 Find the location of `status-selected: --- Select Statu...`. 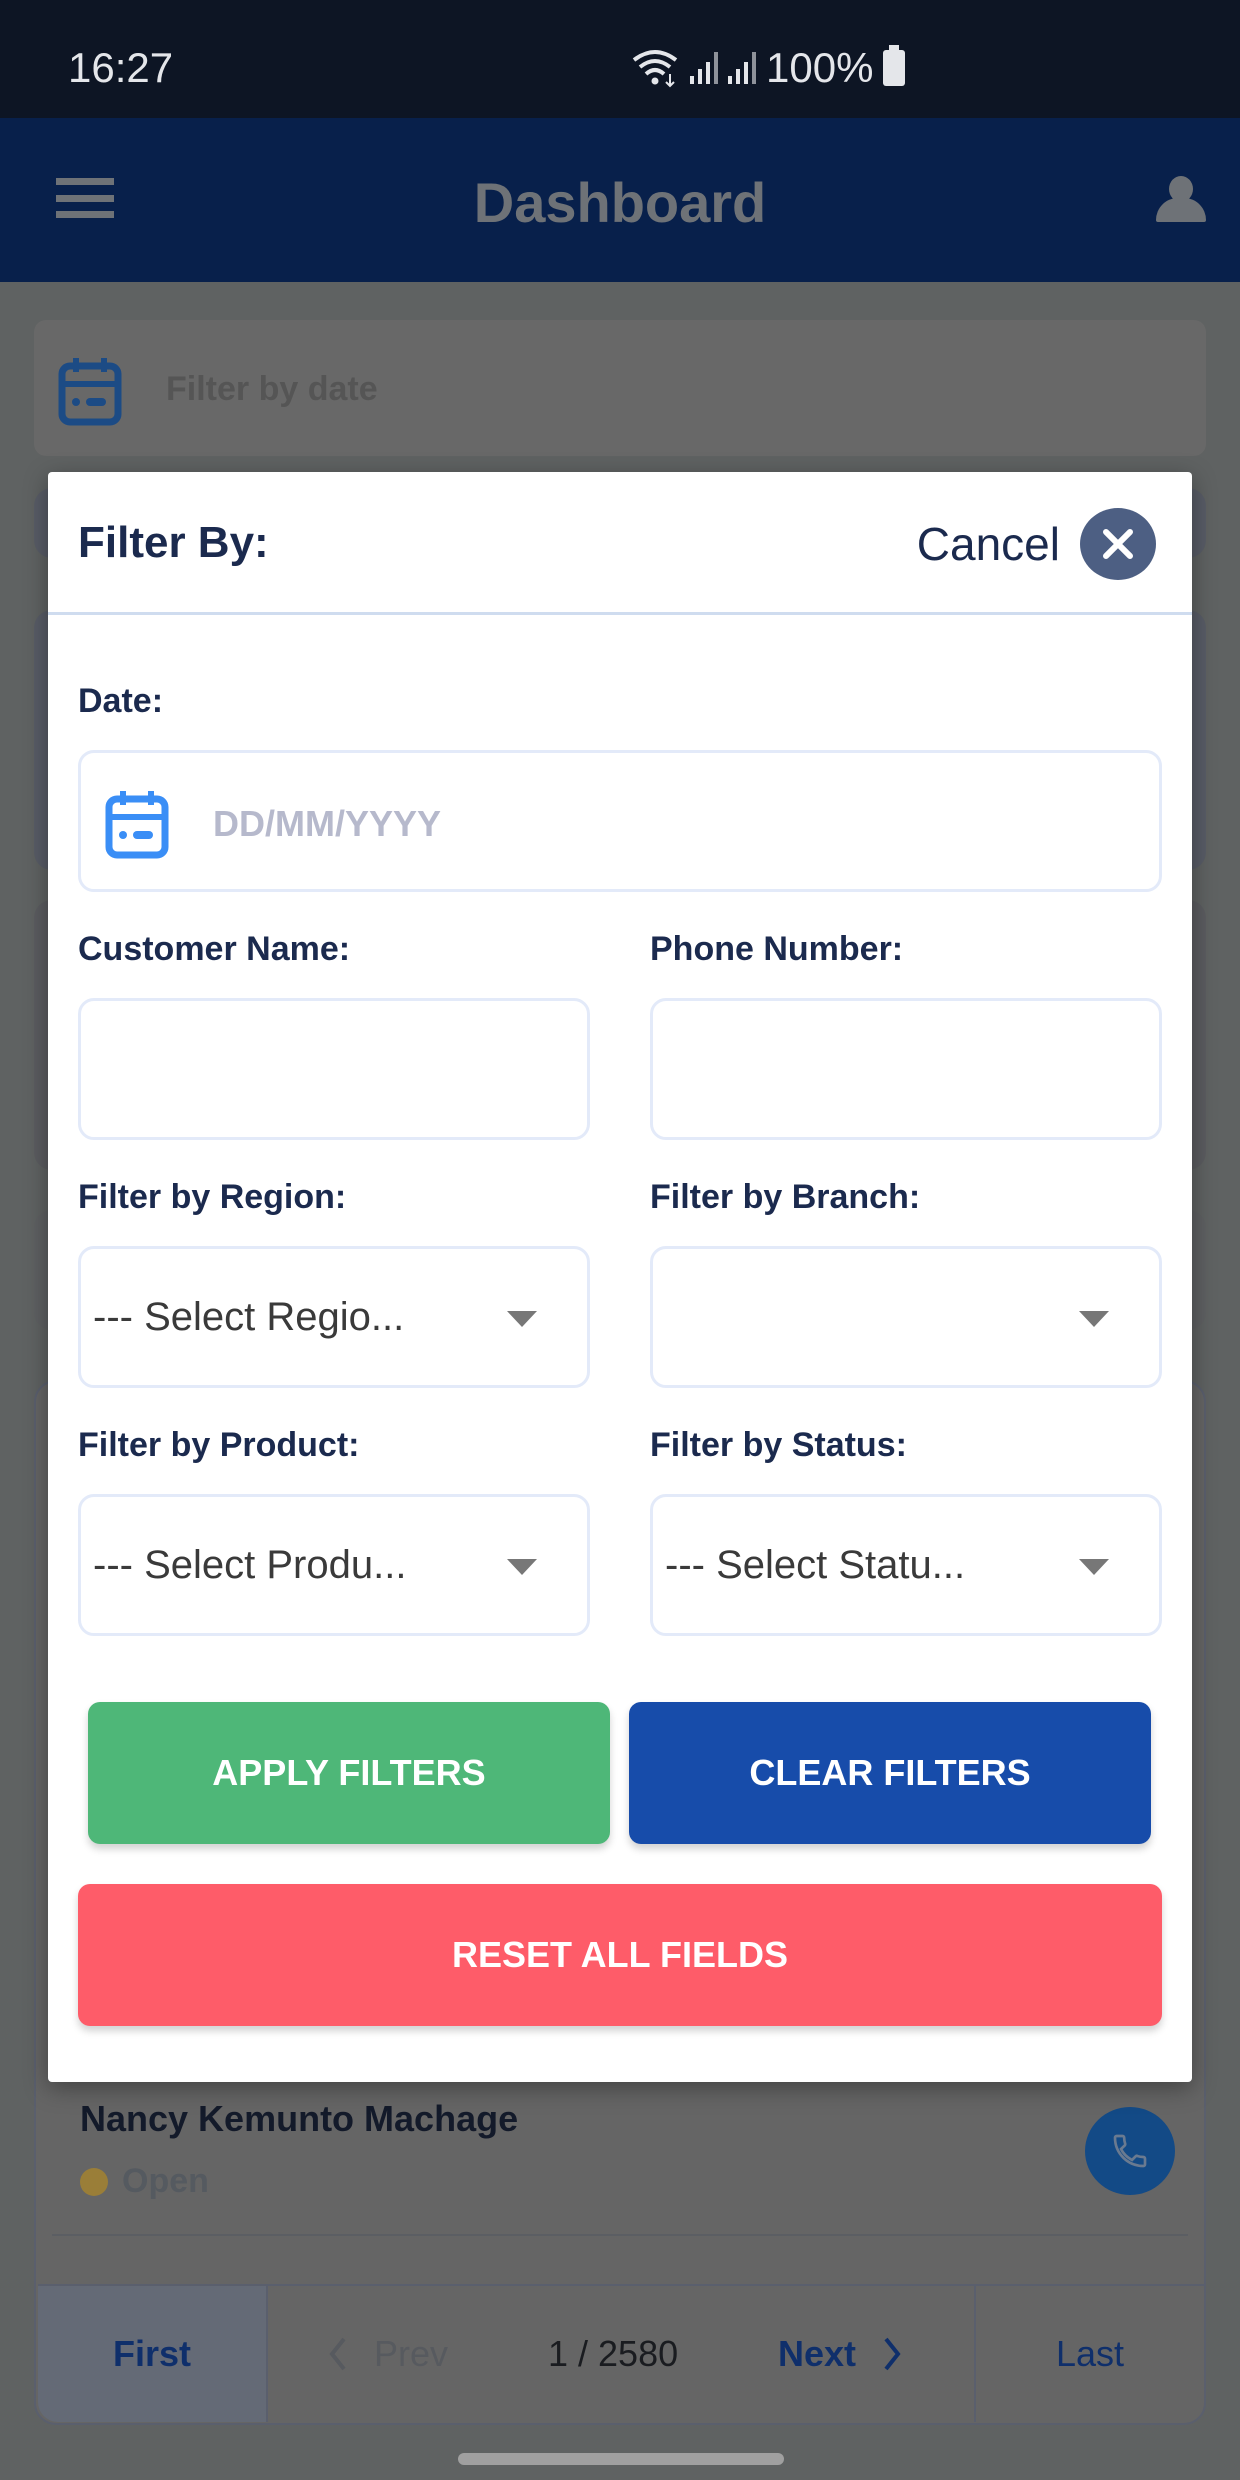

status-selected: --- Select Statu... is located at coordinates (815, 1565).